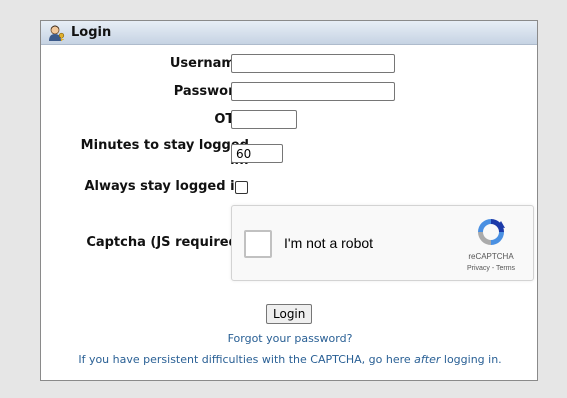 Image resolution: width=567 pixels, height=398 pixels. I want to click on panel-title: Login, so click(91, 32).